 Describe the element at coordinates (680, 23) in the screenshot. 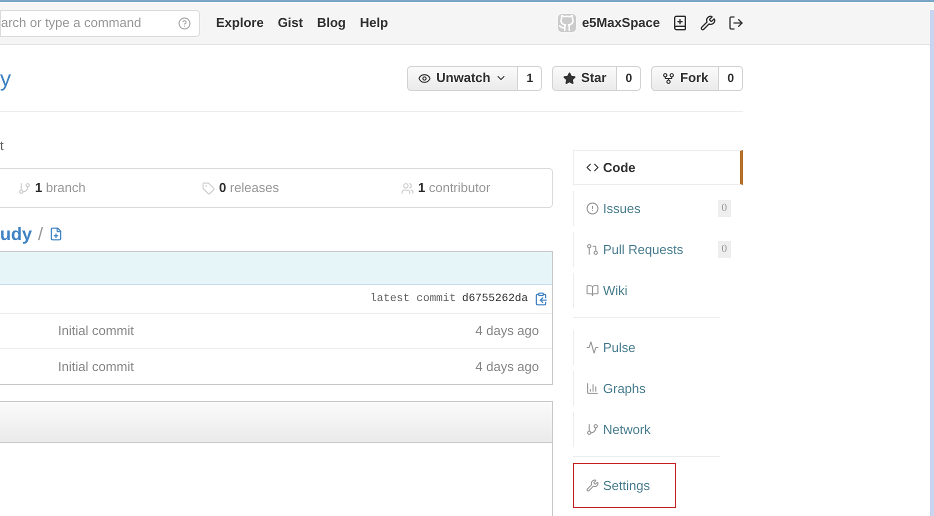

I see `new-repo-icon` at that location.